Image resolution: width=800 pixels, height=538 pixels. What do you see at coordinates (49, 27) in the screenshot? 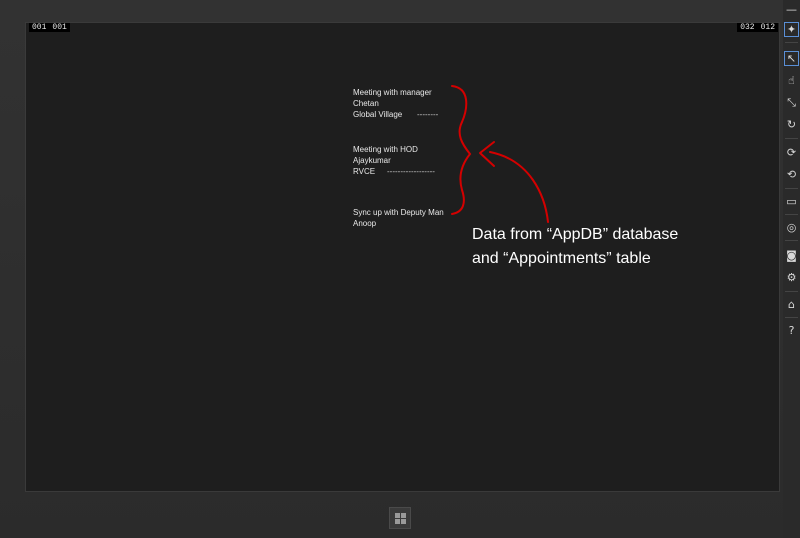
I see `frame-rate-counter-left: 001 001` at bounding box center [49, 27].